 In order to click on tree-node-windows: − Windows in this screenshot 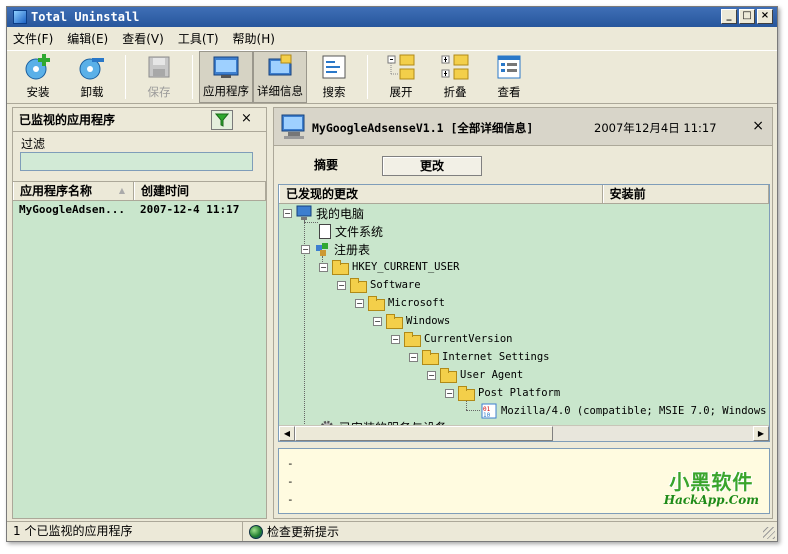, I will do `click(411, 321)`.